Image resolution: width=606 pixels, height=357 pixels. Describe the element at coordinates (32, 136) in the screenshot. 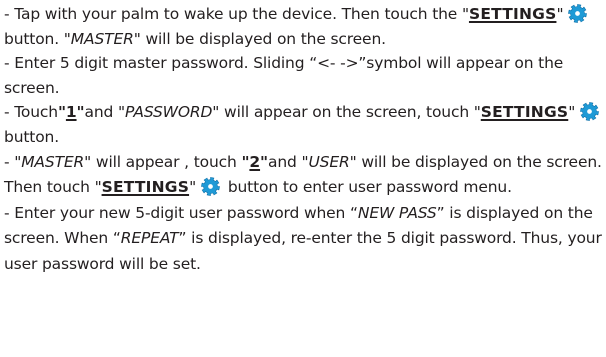

I see `step-text: button.` at that location.